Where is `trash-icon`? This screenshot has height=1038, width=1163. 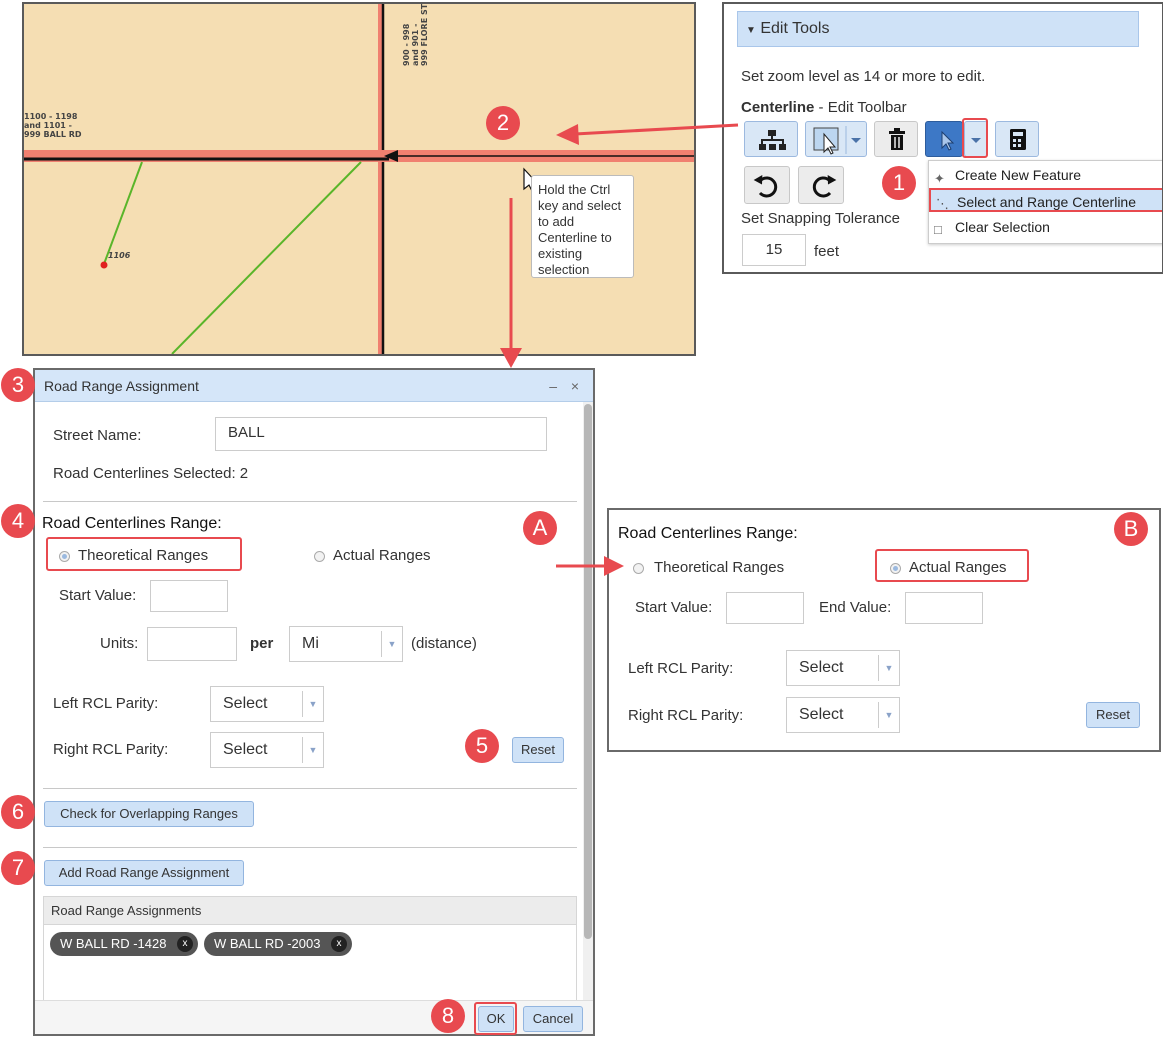
trash-icon is located at coordinates (897, 139).